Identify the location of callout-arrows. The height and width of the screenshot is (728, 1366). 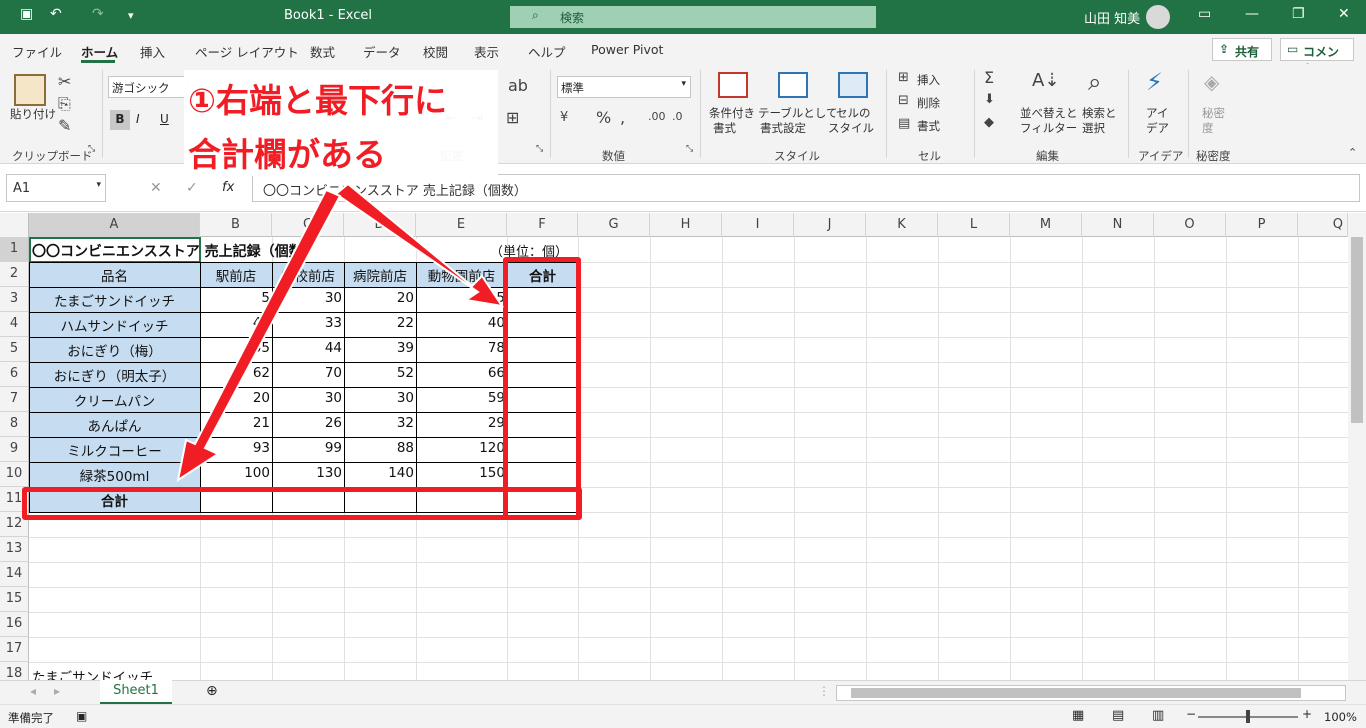
(340, 332).